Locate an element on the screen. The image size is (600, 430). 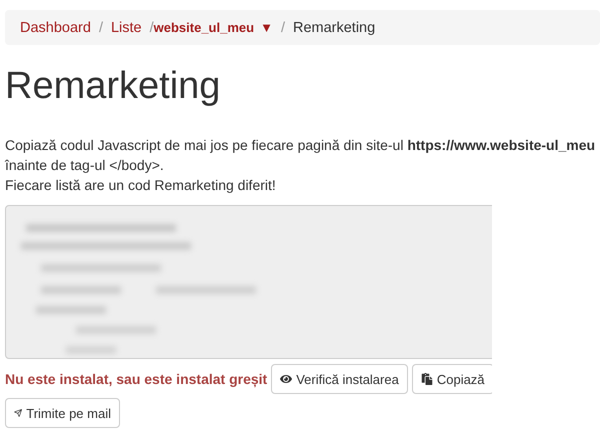
eye-icon is located at coordinates (286, 379).